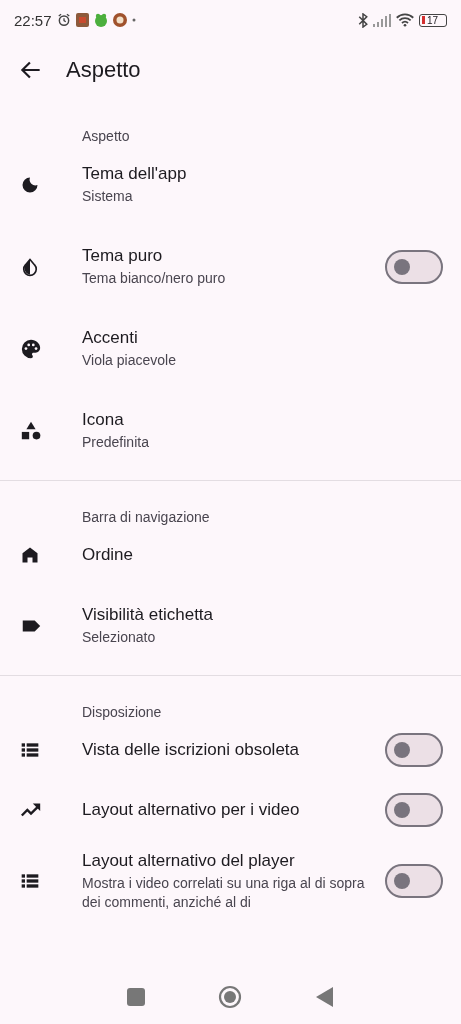 The width and height of the screenshot is (461, 1024). Describe the element at coordinates (405, 20) in the screenshot. I see `wifi-icon` at that location.